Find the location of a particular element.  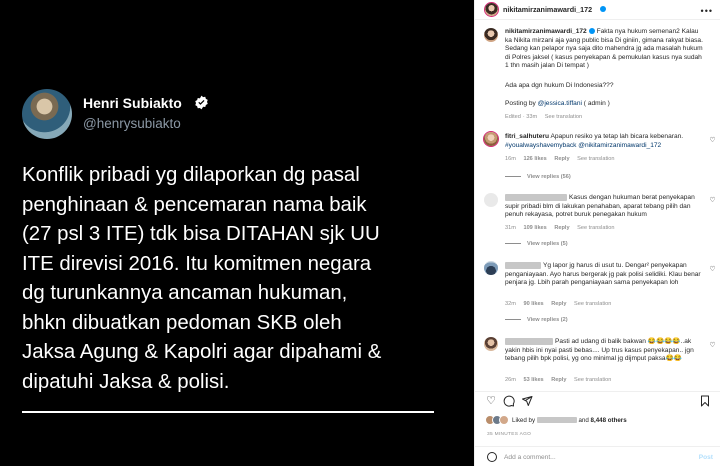

comment-icon is located at coordinates (509, 401).